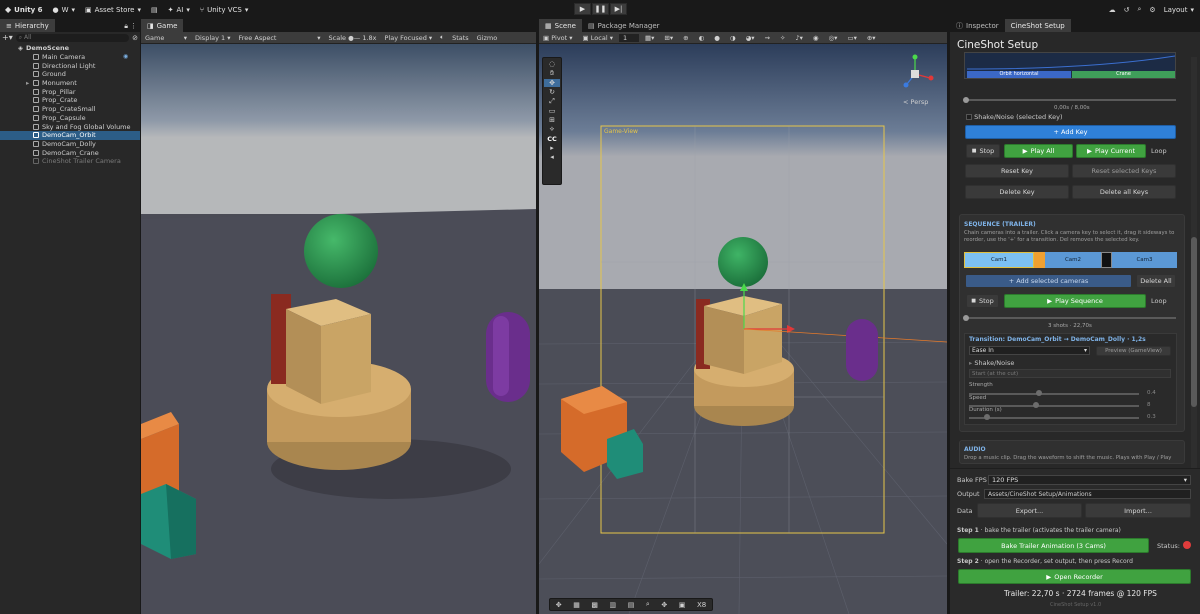 Image resolution: width=1200 pixels, height=614 pixels. What do you see at coordinates (631, 605) in the screenshot?
I see `overlay-image-icon: ▤` at bounding box center [631, 605].